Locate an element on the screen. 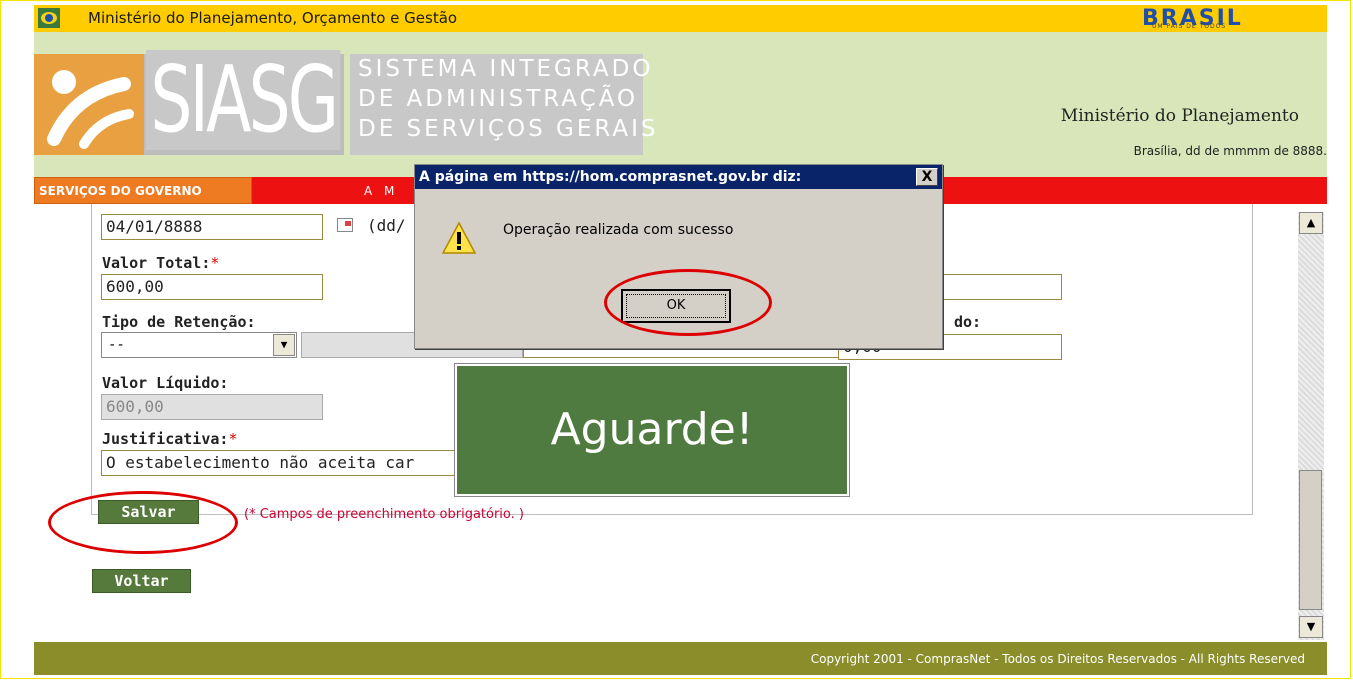 The image size is (1353, 681). siasg-logo-icon is located at coordinates (89, 104).